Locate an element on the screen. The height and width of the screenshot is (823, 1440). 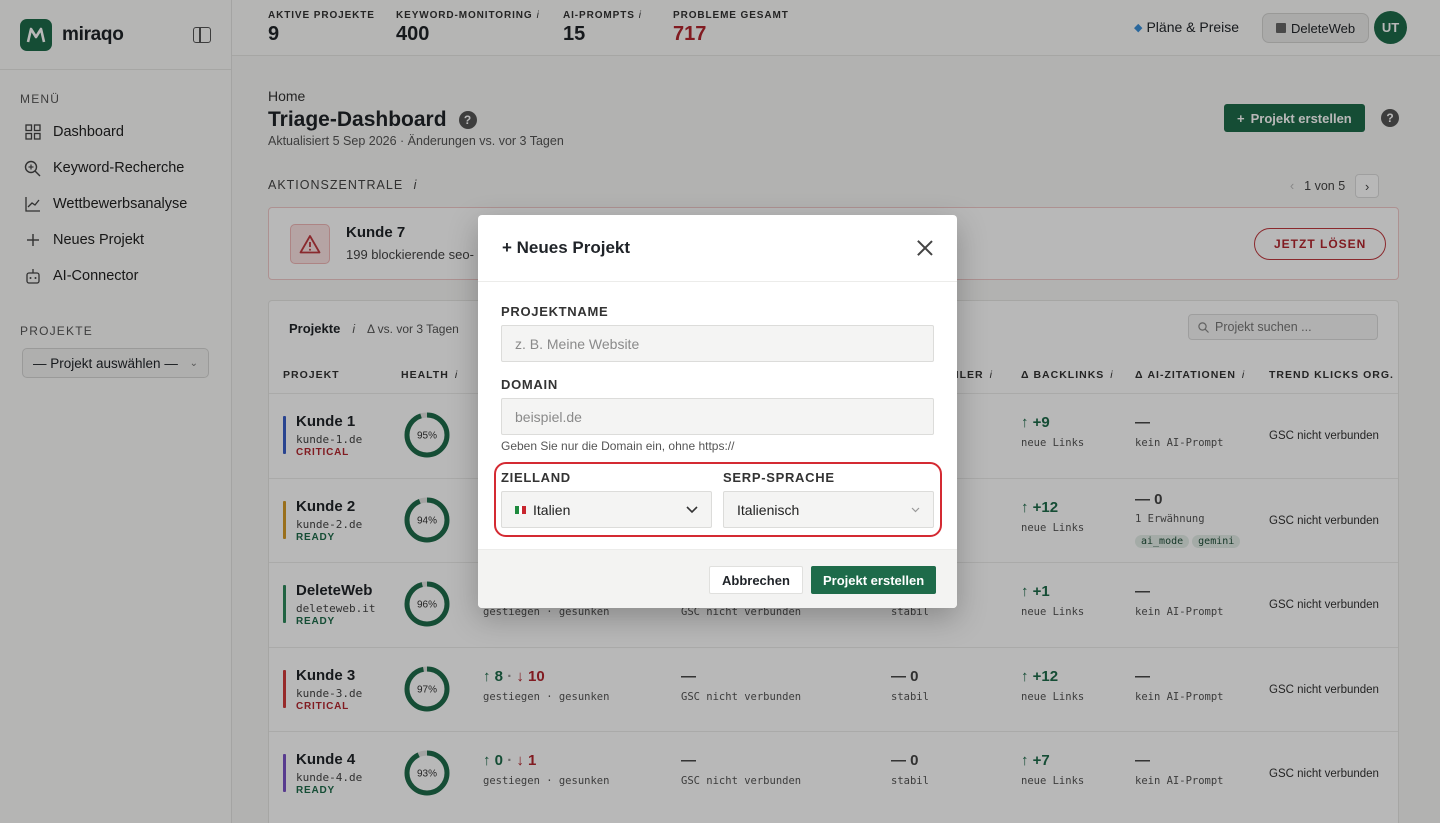
project-name-input: z. B. Meine Website is located at coordinates (717, 343).